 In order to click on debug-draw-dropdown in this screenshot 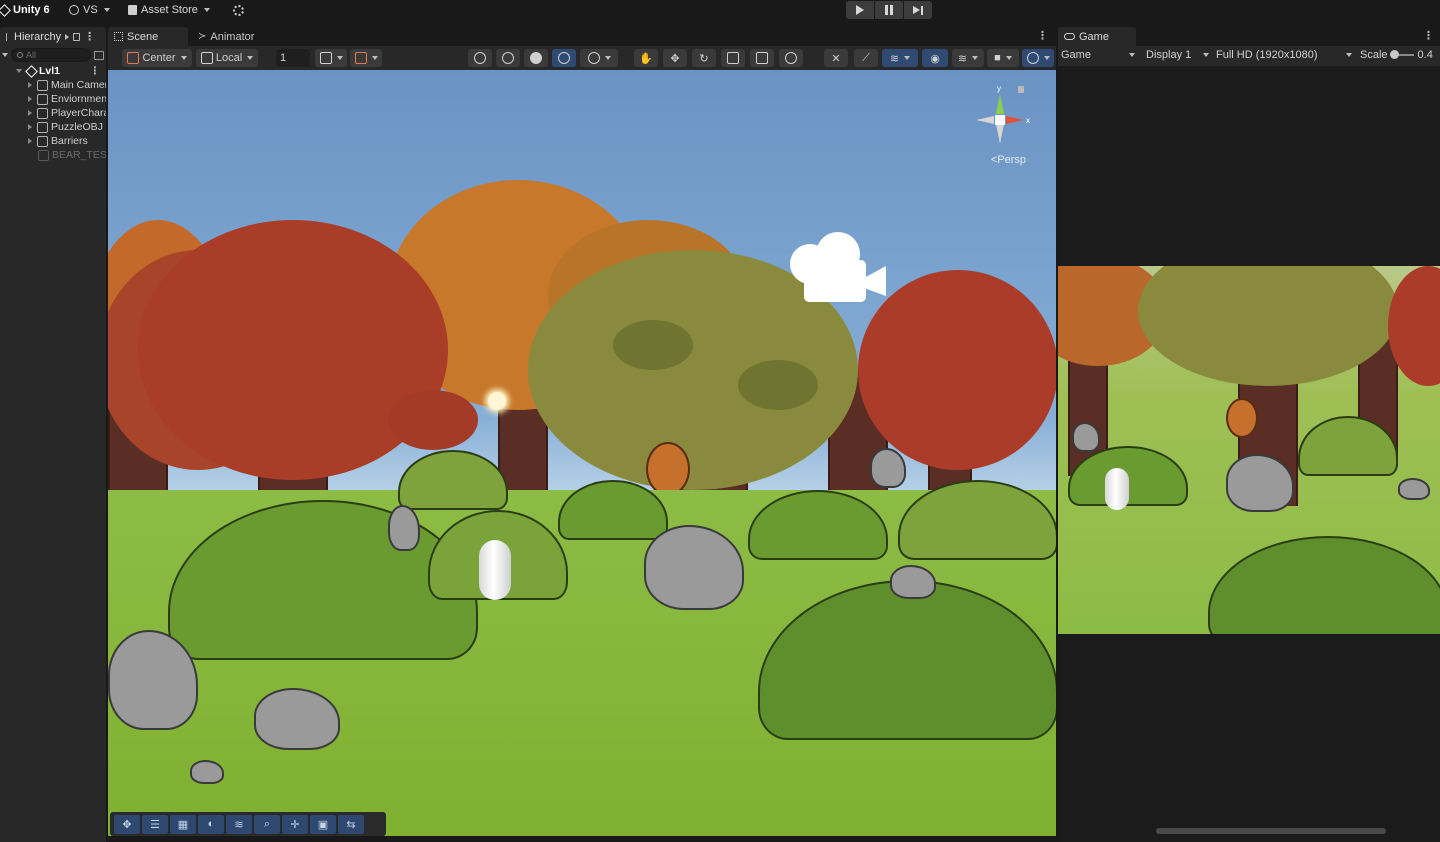, I will do `click(599, 58)`.